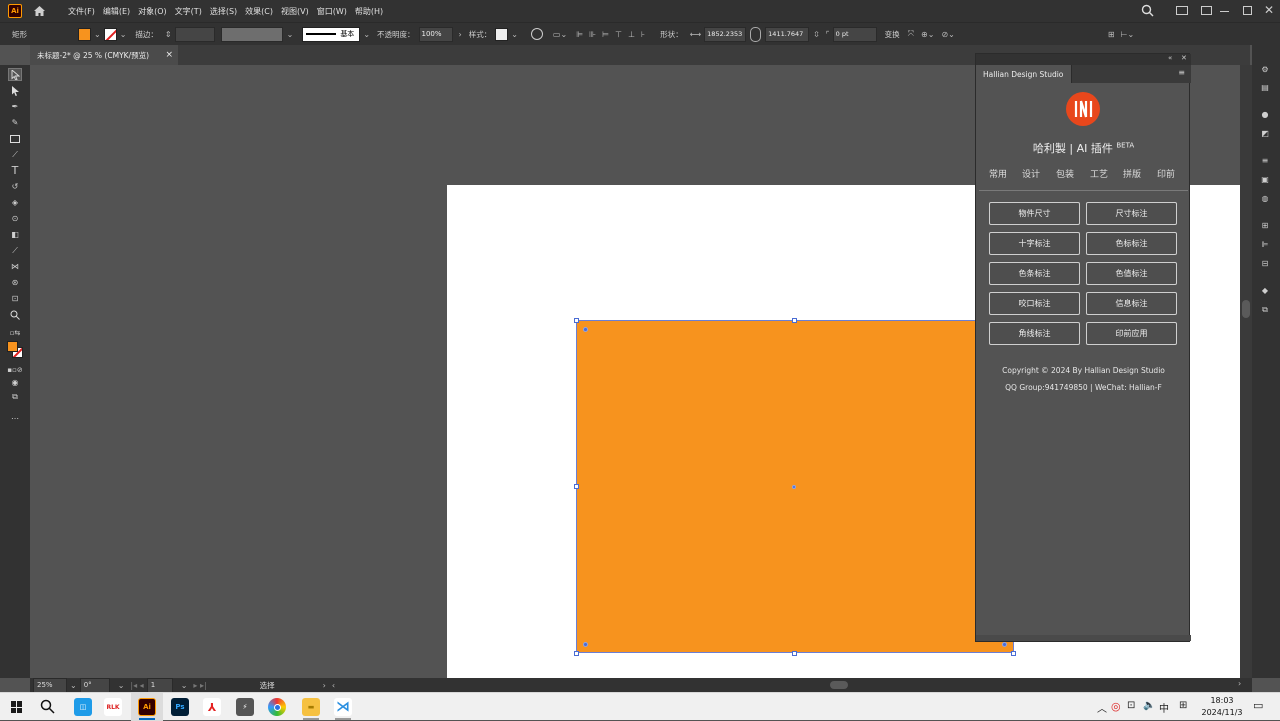  Describe the element at coordinates (1265, 225) in the screenshot. I see `transform-panel-icon: ⊞` at that location.